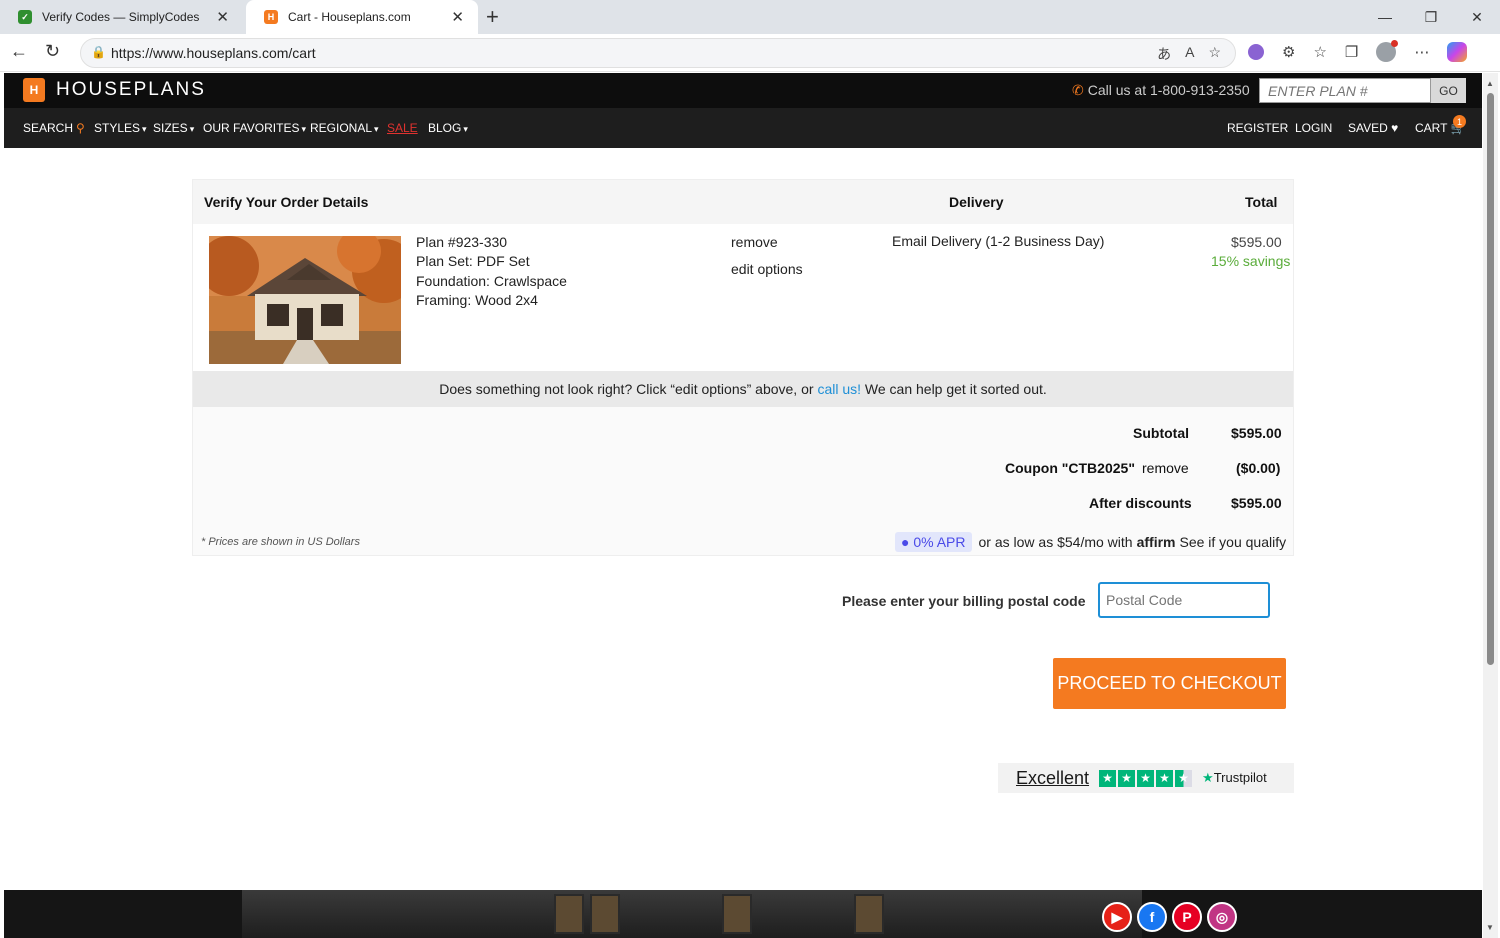 This screenshot has width=1500, height=938. Describe the element at coordinates (1477, 17) in the screenshot. I see `window-close-icon: ✕` at that location.